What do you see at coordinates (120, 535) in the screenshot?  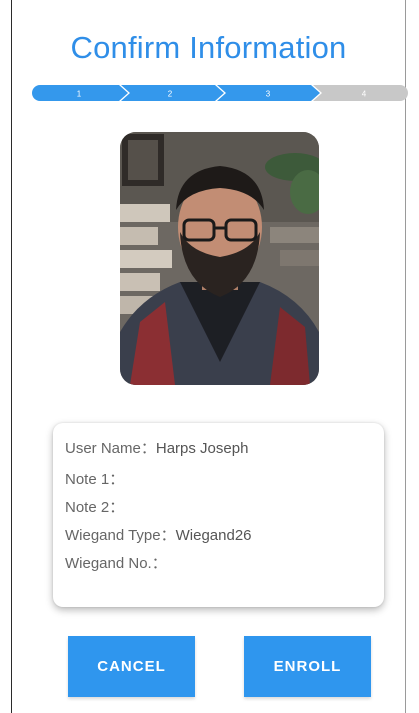 I see `wiegand-type-label: Wiegand Type：` at bounding box center [120, 535].